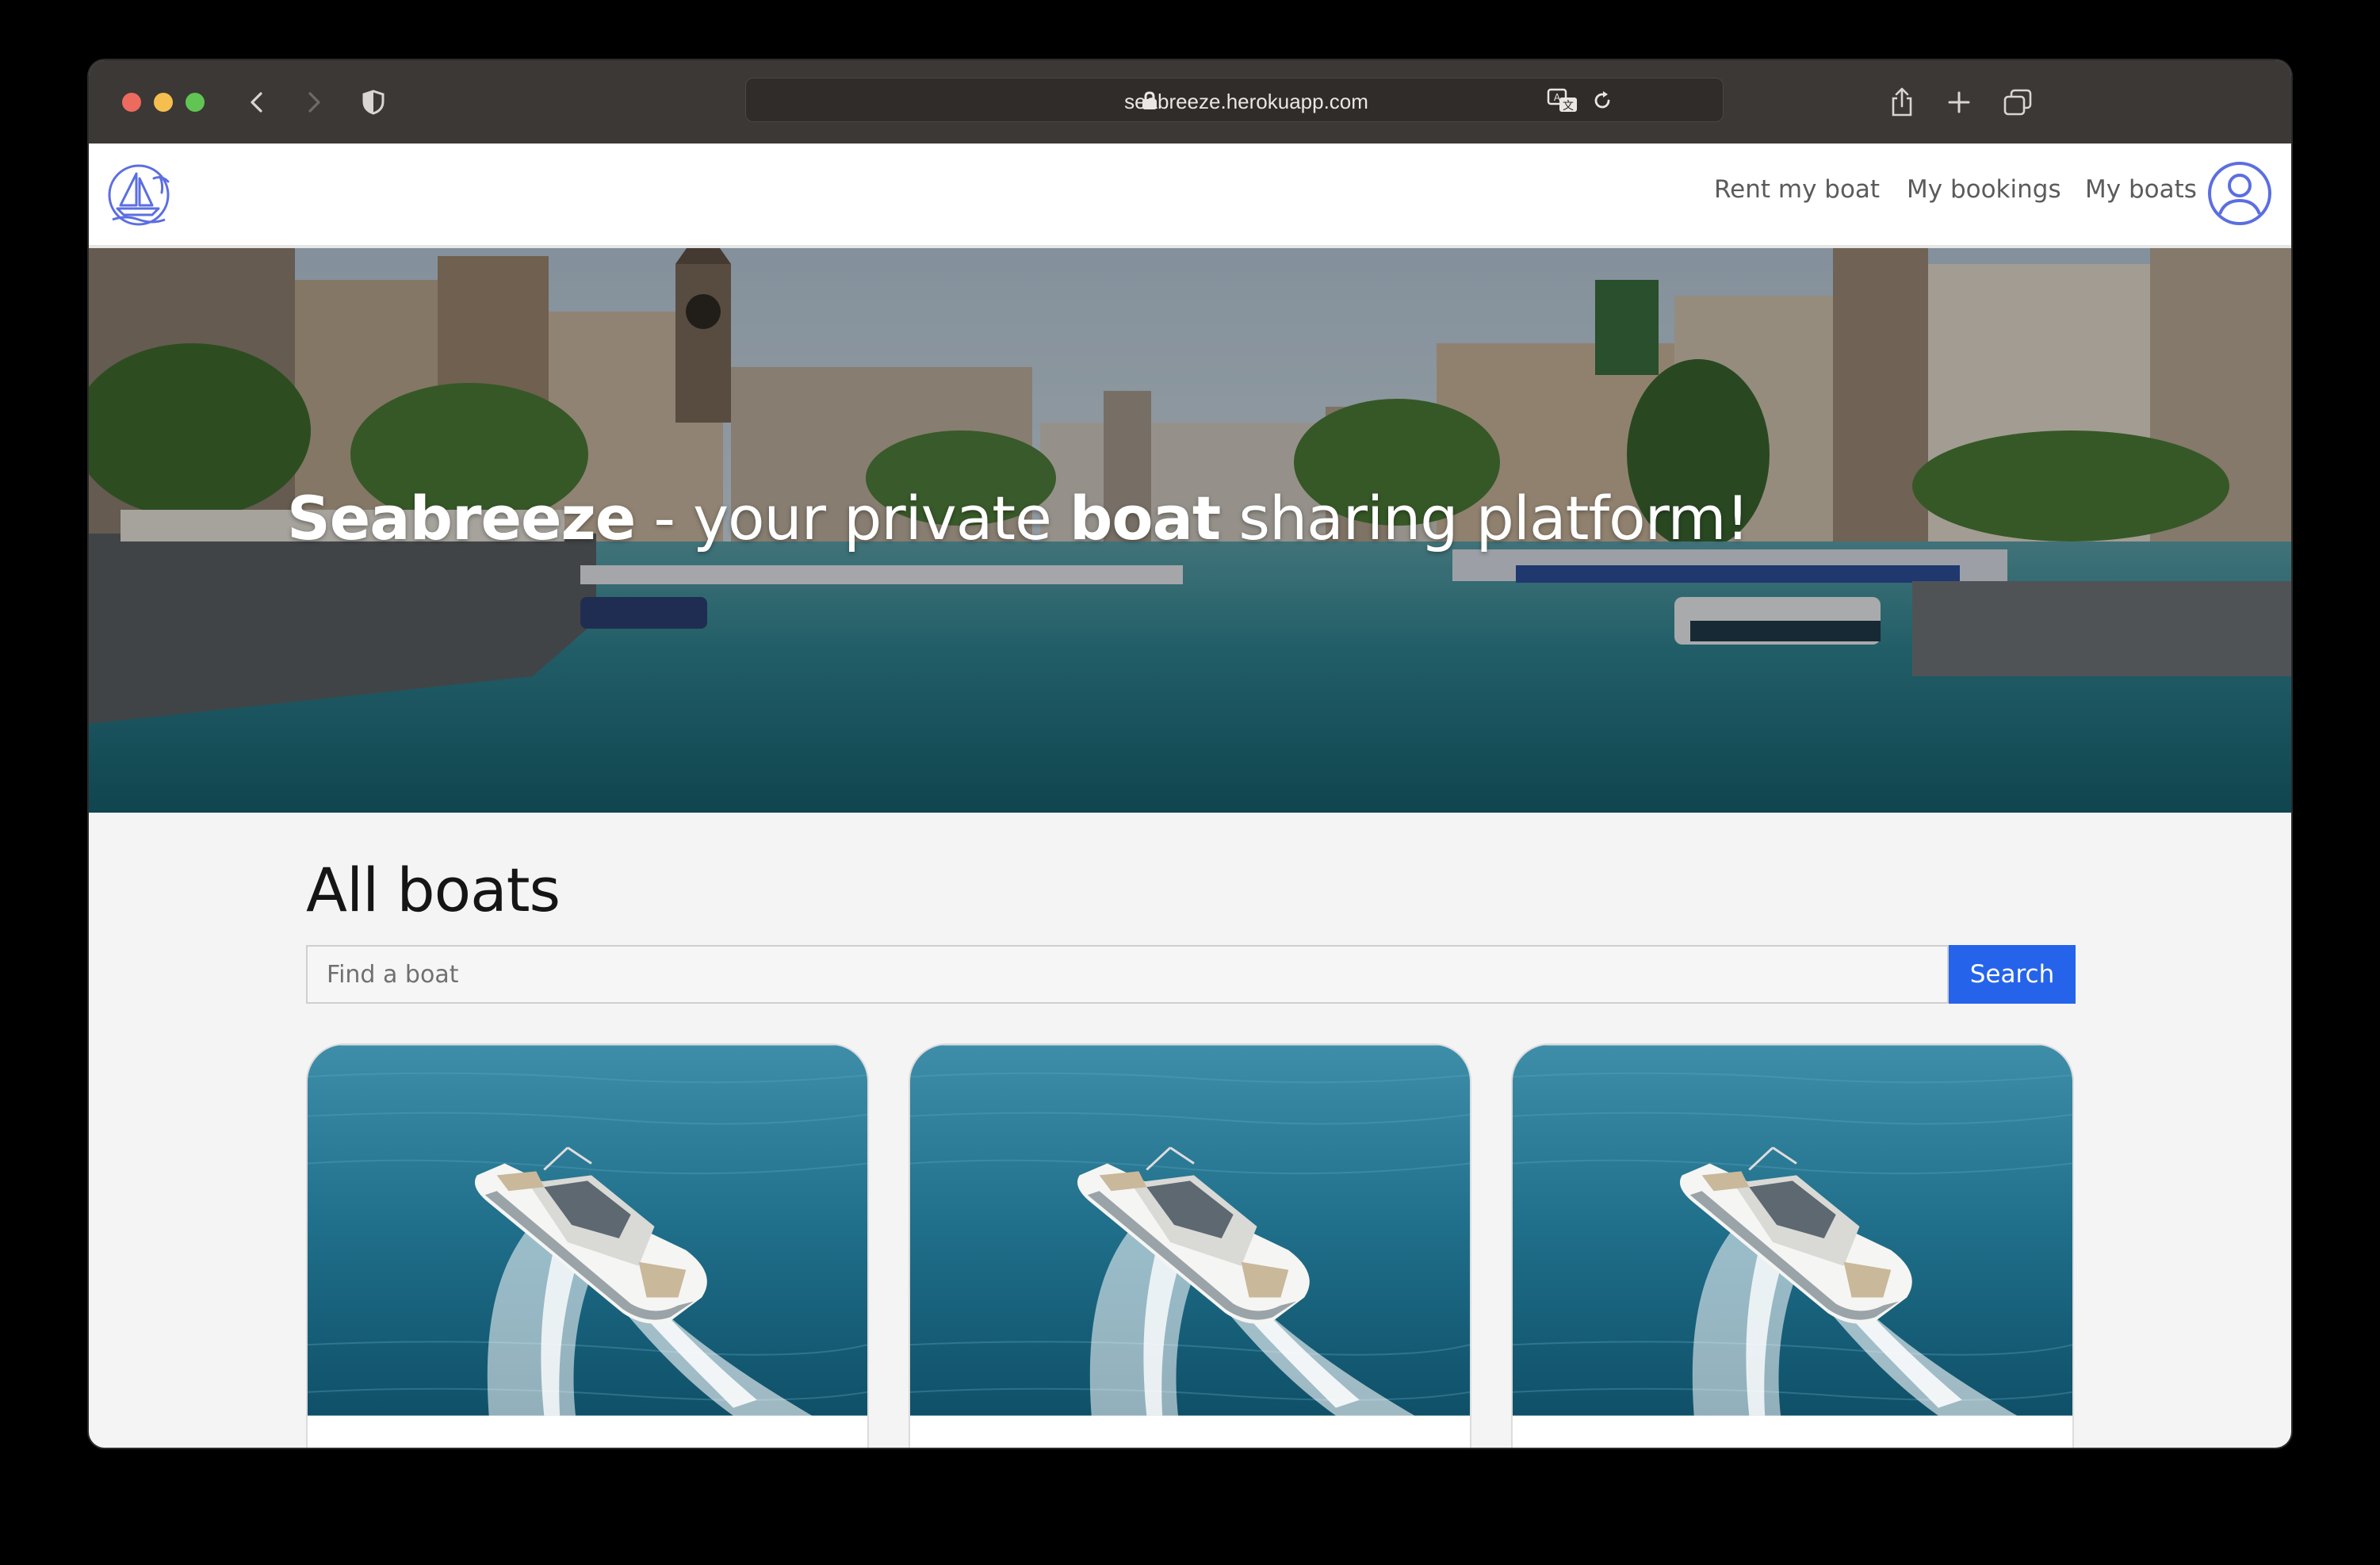 The image size is (2380, 1565). I want to click on close-window-button, so click(131, 102).